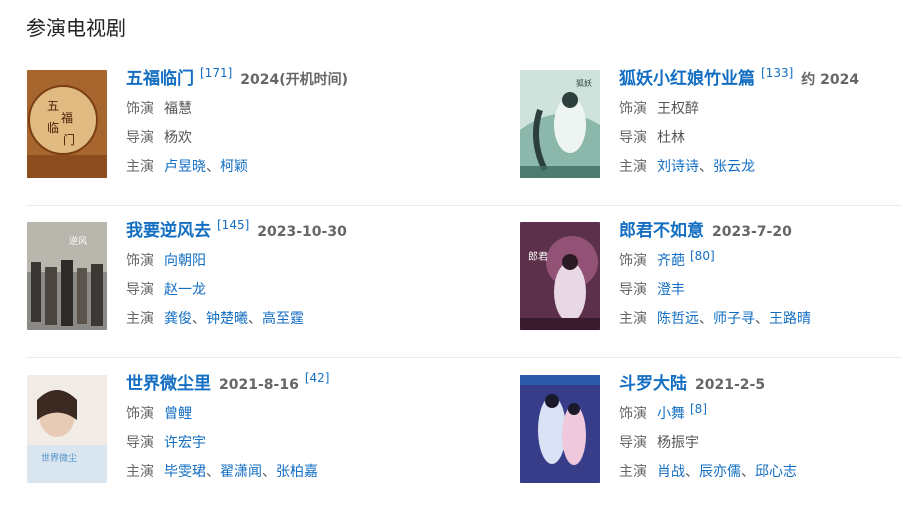 This screenshot has height=507, width=903. What do you see at coordinates (671, 472) in the screenshot?
I see `cast-link: 肖战` at bounding box center [671, 472].